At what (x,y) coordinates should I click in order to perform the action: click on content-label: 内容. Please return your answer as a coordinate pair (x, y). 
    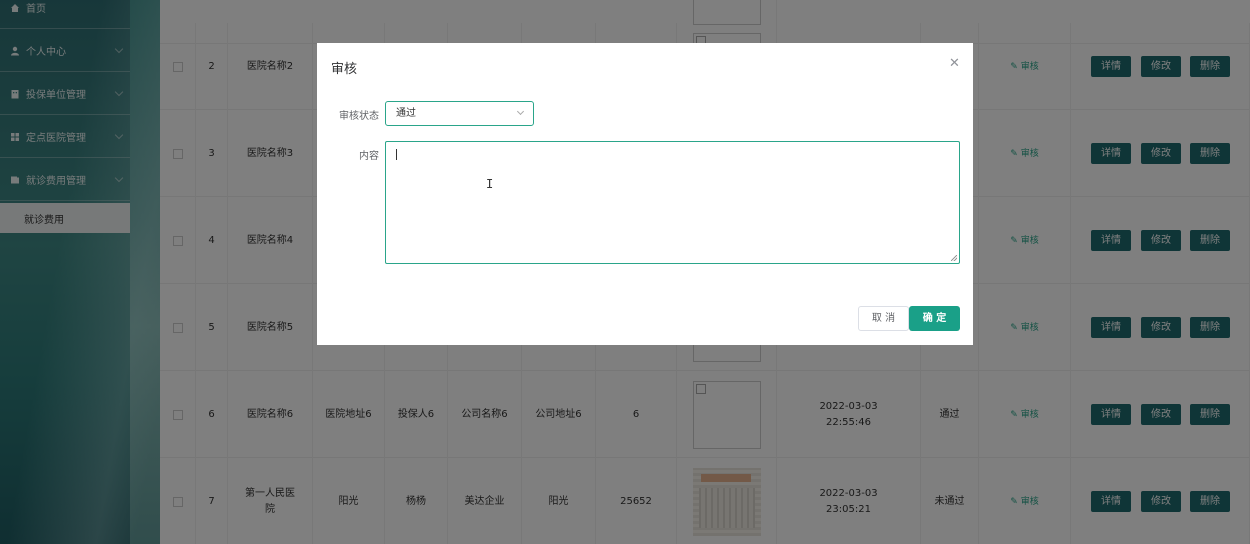
    Looking at the image, I should click on (369, 156).